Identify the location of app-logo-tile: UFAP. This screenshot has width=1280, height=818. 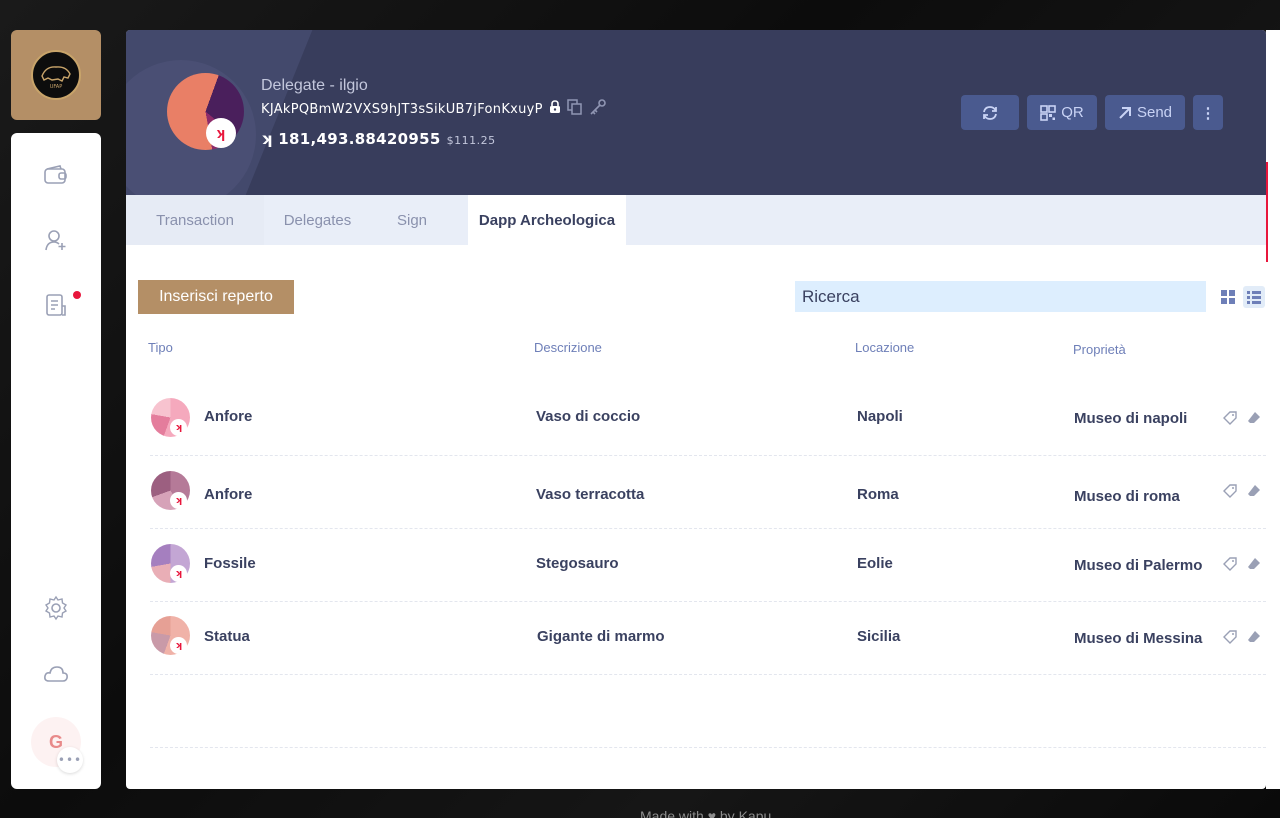
(56, 75).